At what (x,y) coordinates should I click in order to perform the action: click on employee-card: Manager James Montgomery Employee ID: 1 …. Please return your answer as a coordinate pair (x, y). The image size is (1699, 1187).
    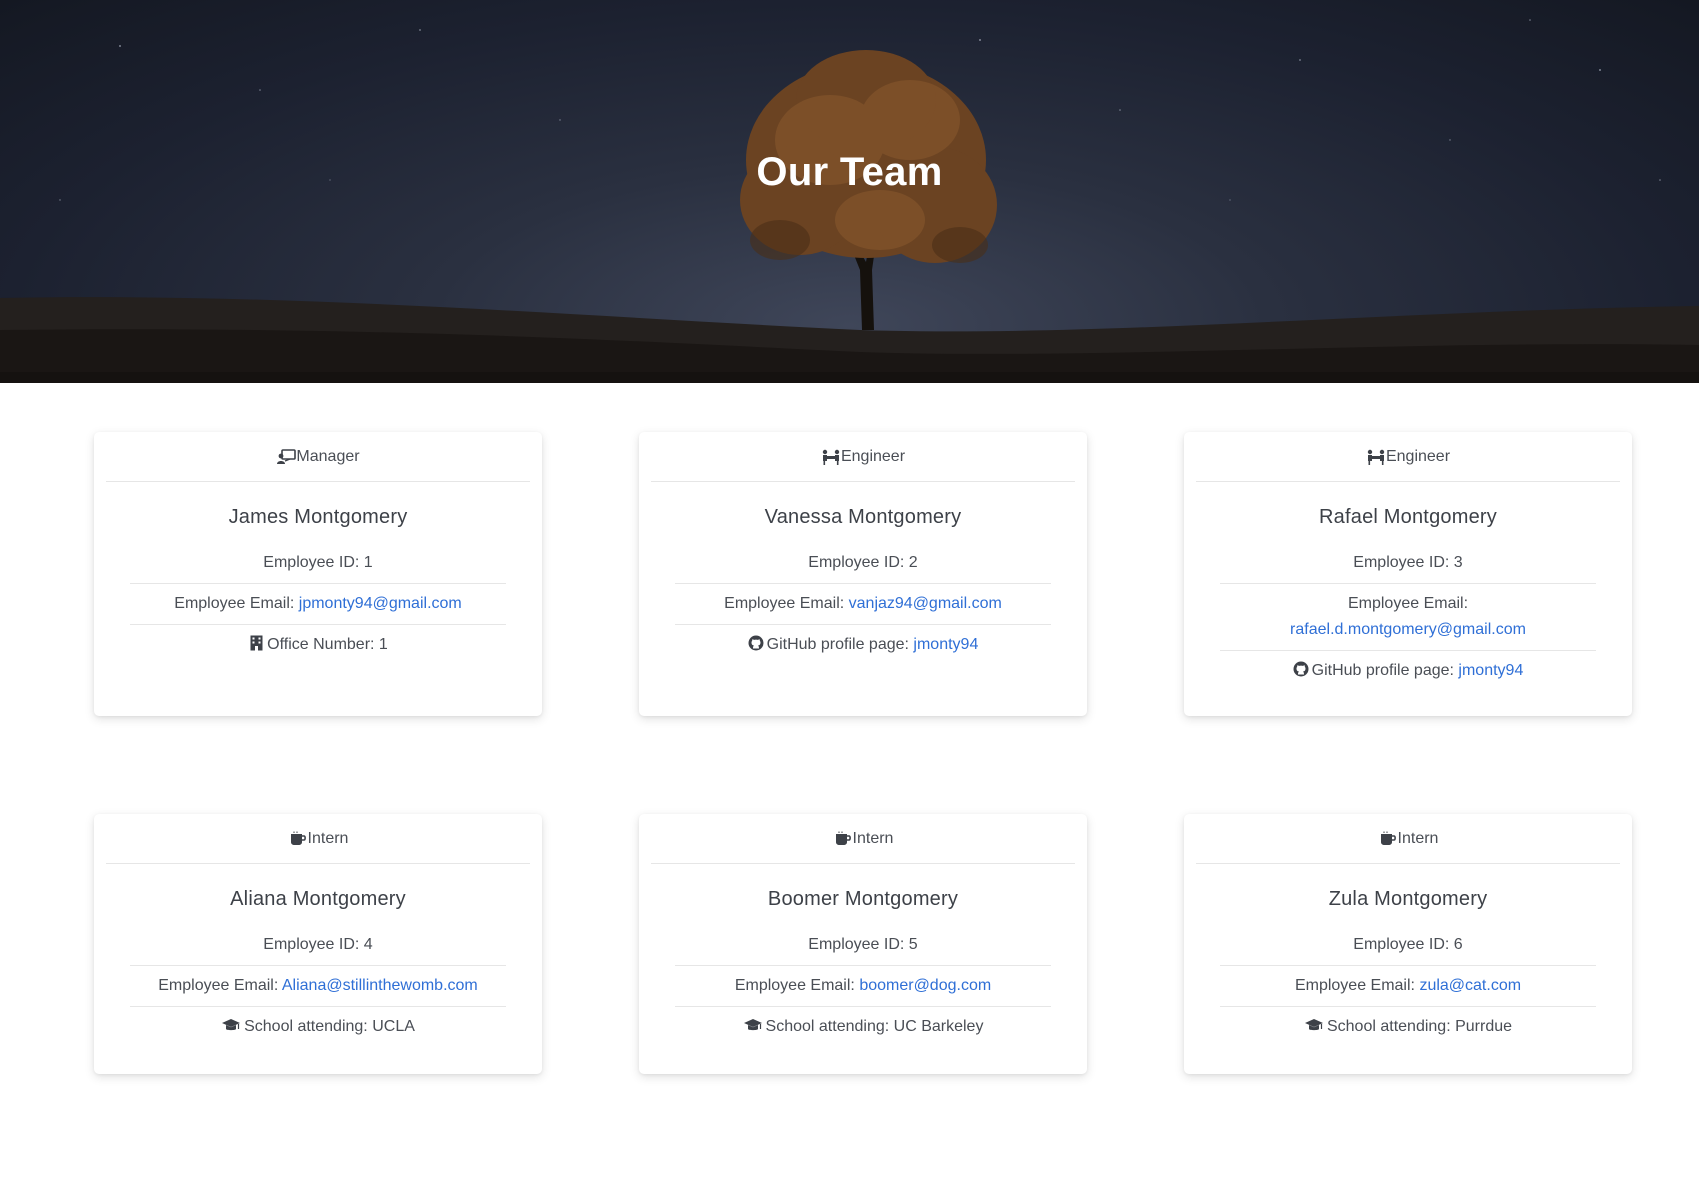
    Looking at the image, I should click on (318, 574).